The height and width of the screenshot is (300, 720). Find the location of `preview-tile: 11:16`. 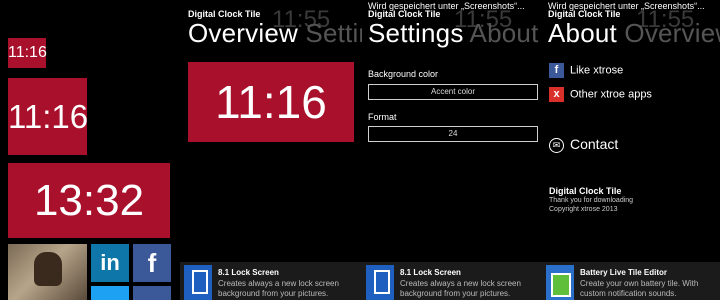

preview-tile: 11:16 is located at coordinates (271, 102).